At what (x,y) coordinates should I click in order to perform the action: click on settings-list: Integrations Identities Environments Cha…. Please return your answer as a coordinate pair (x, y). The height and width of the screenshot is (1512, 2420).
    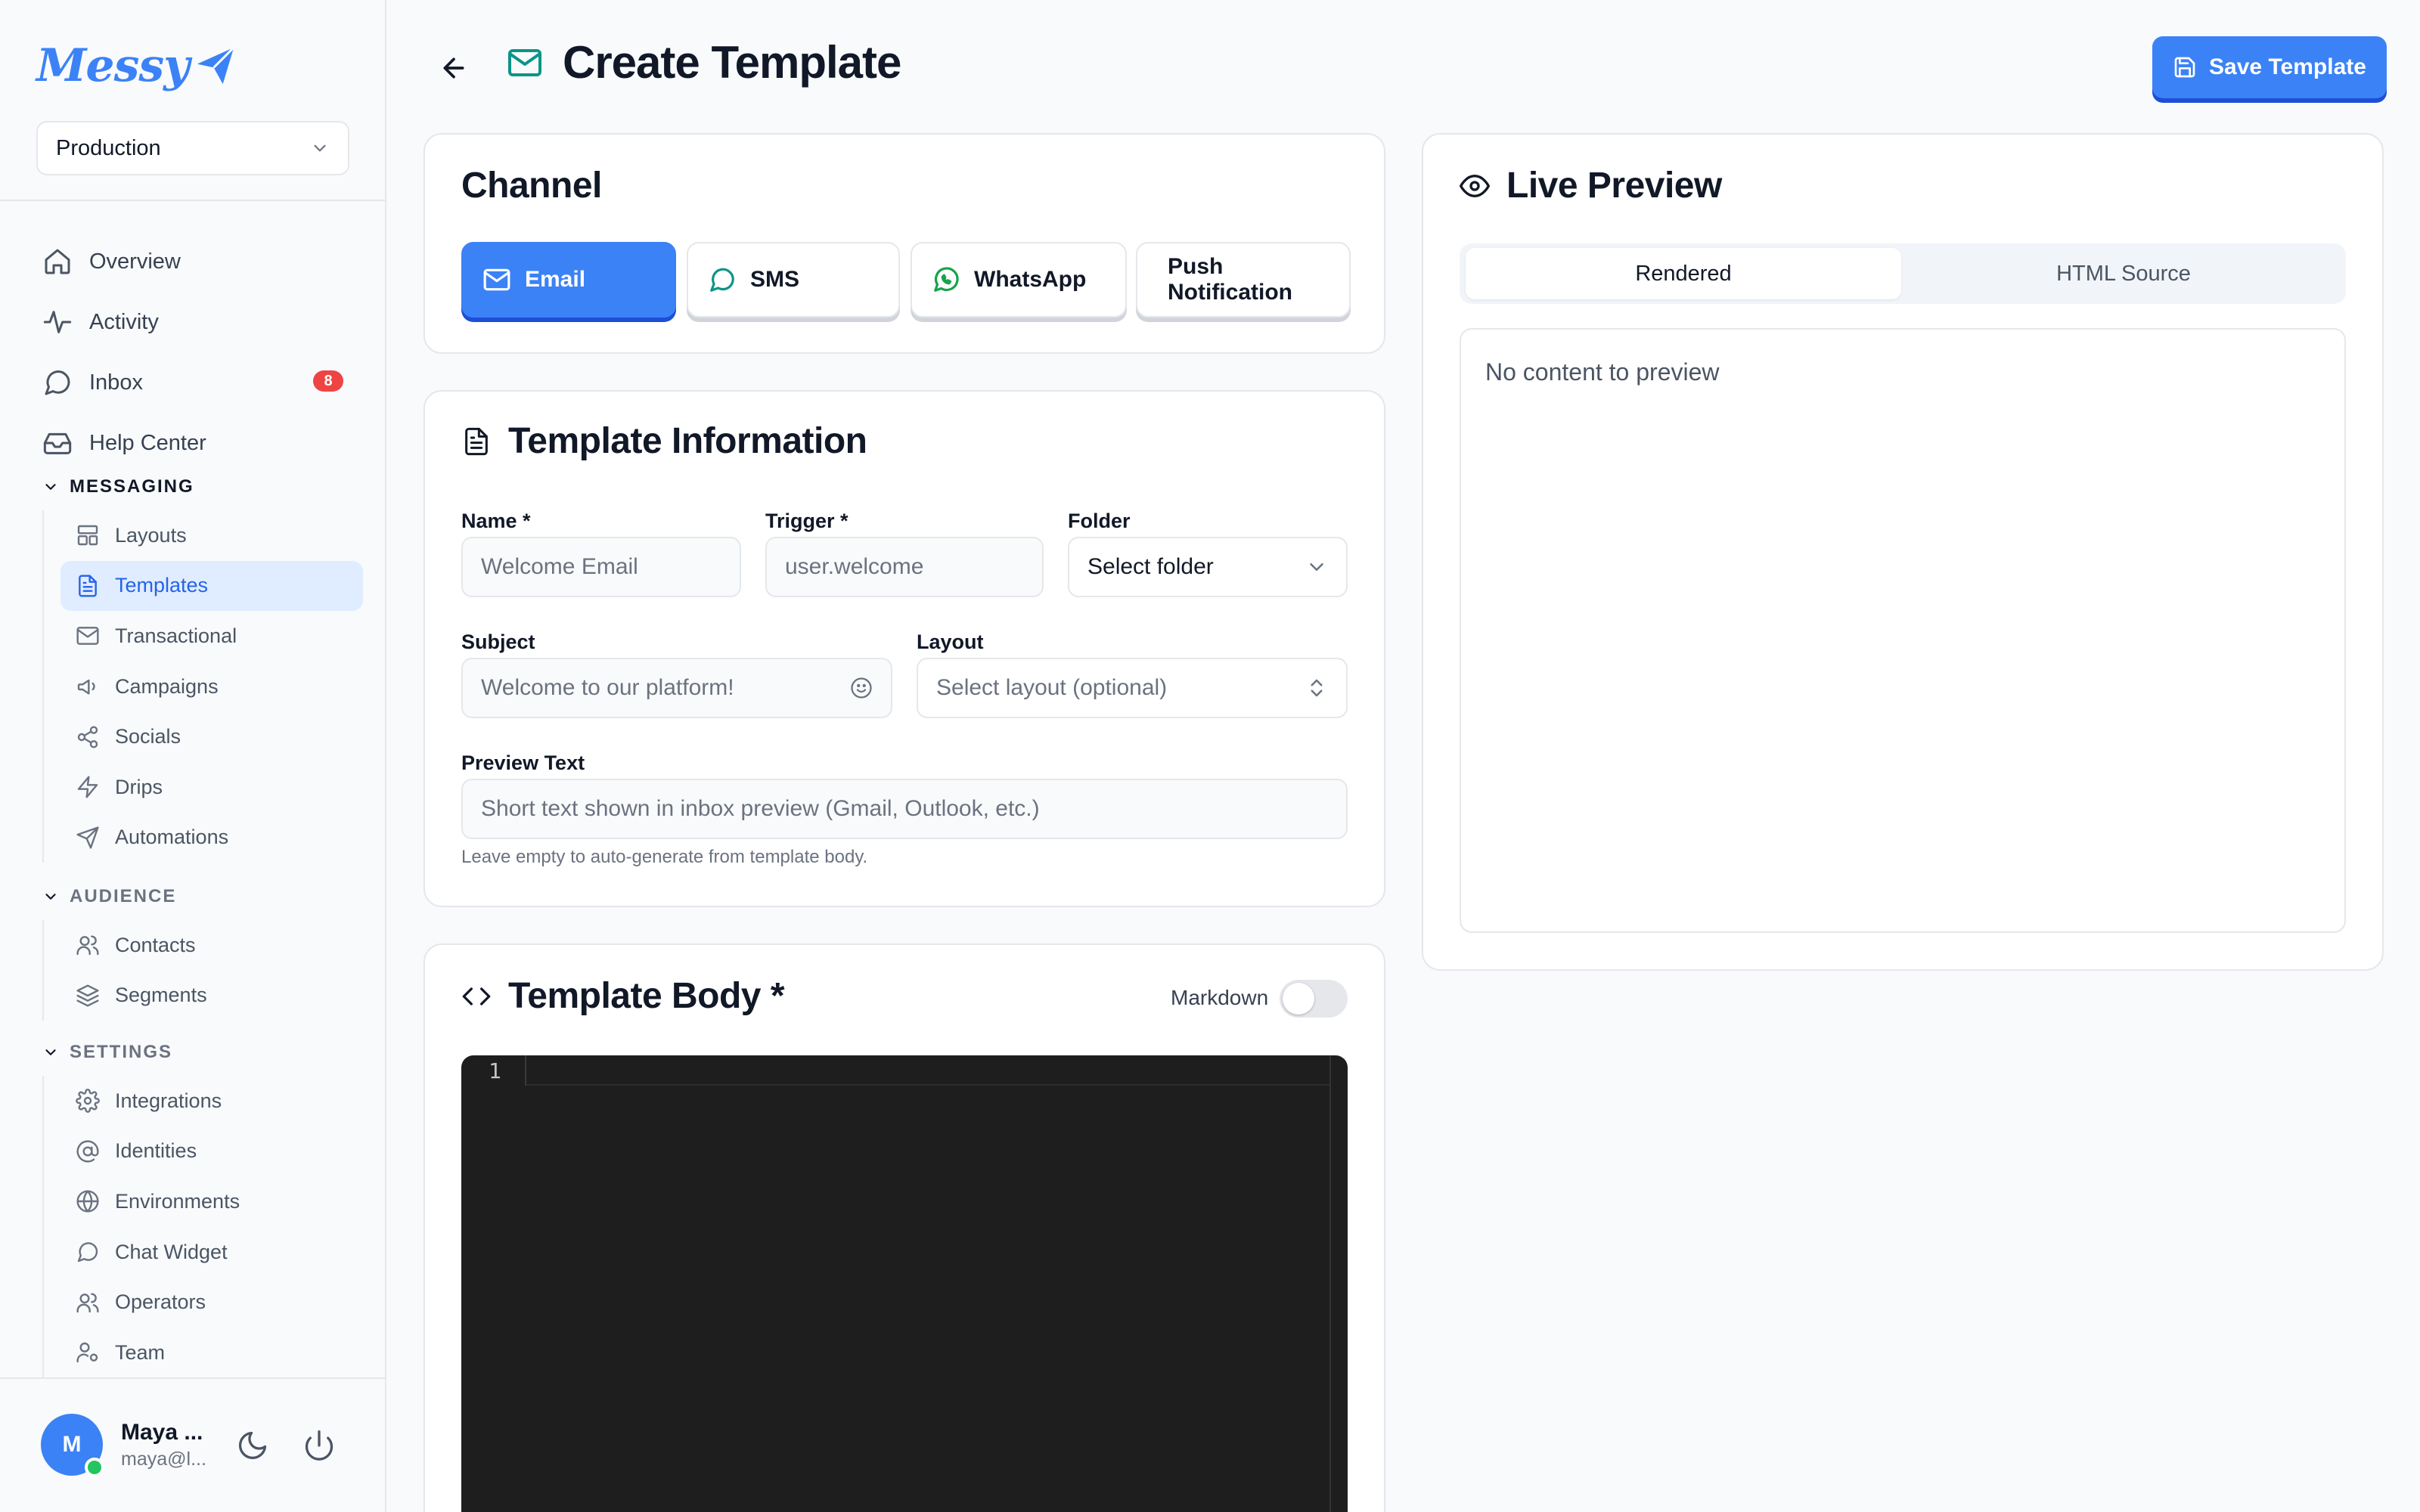
    Looking at the image, I should click on (202, 1227).